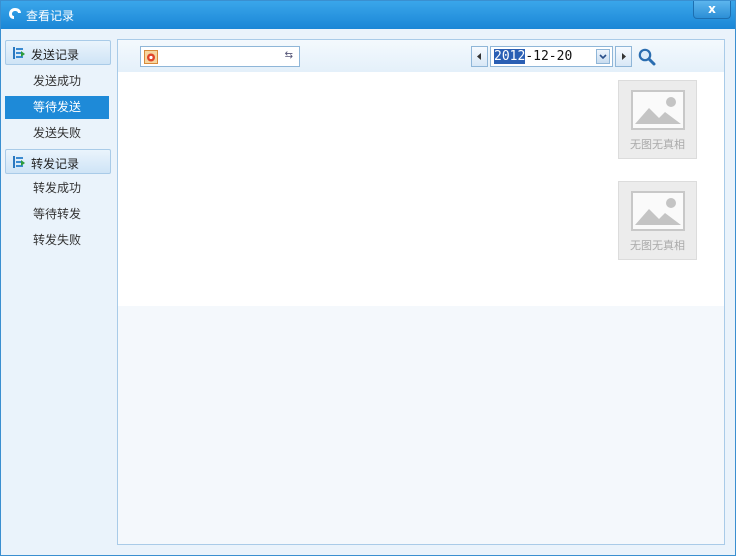  What do you see at coordinates (151, 57) in the screenshot?
I see `contact-icon` at bounding box center [151, 57].